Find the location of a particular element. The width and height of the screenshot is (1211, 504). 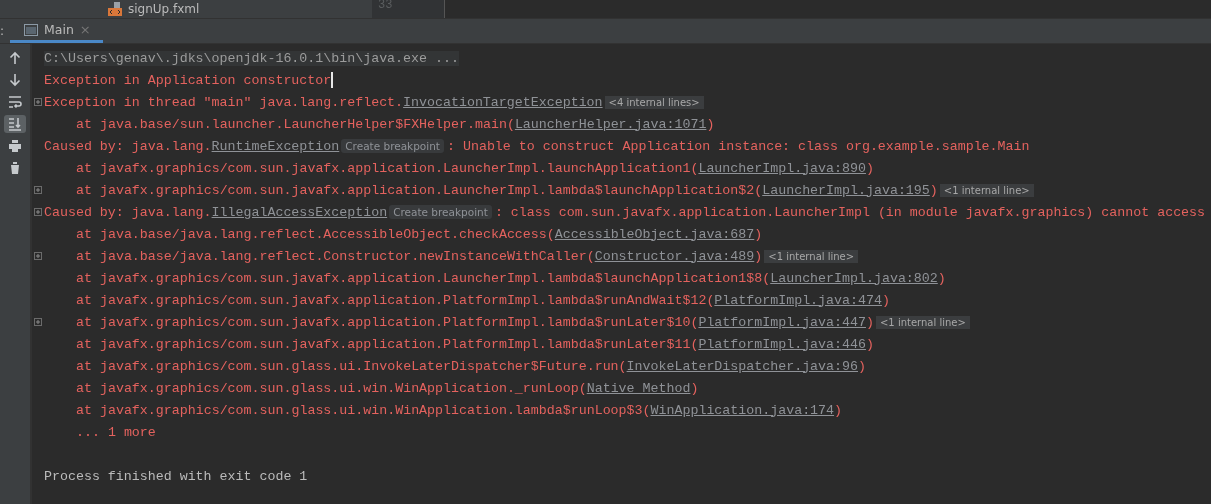

source-link: InvocationTargetException is located at coordinates (503, 102).